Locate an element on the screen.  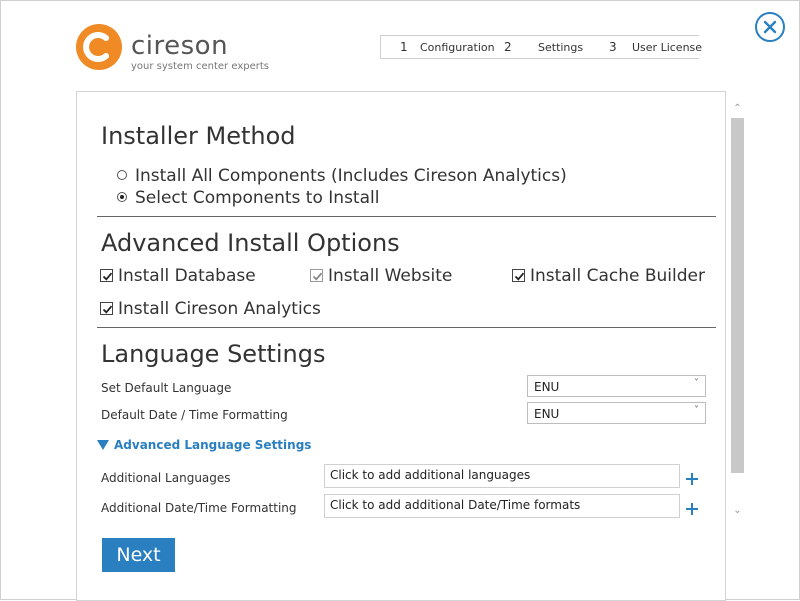
triangle-down-icon is located at coordinates (103, 445).